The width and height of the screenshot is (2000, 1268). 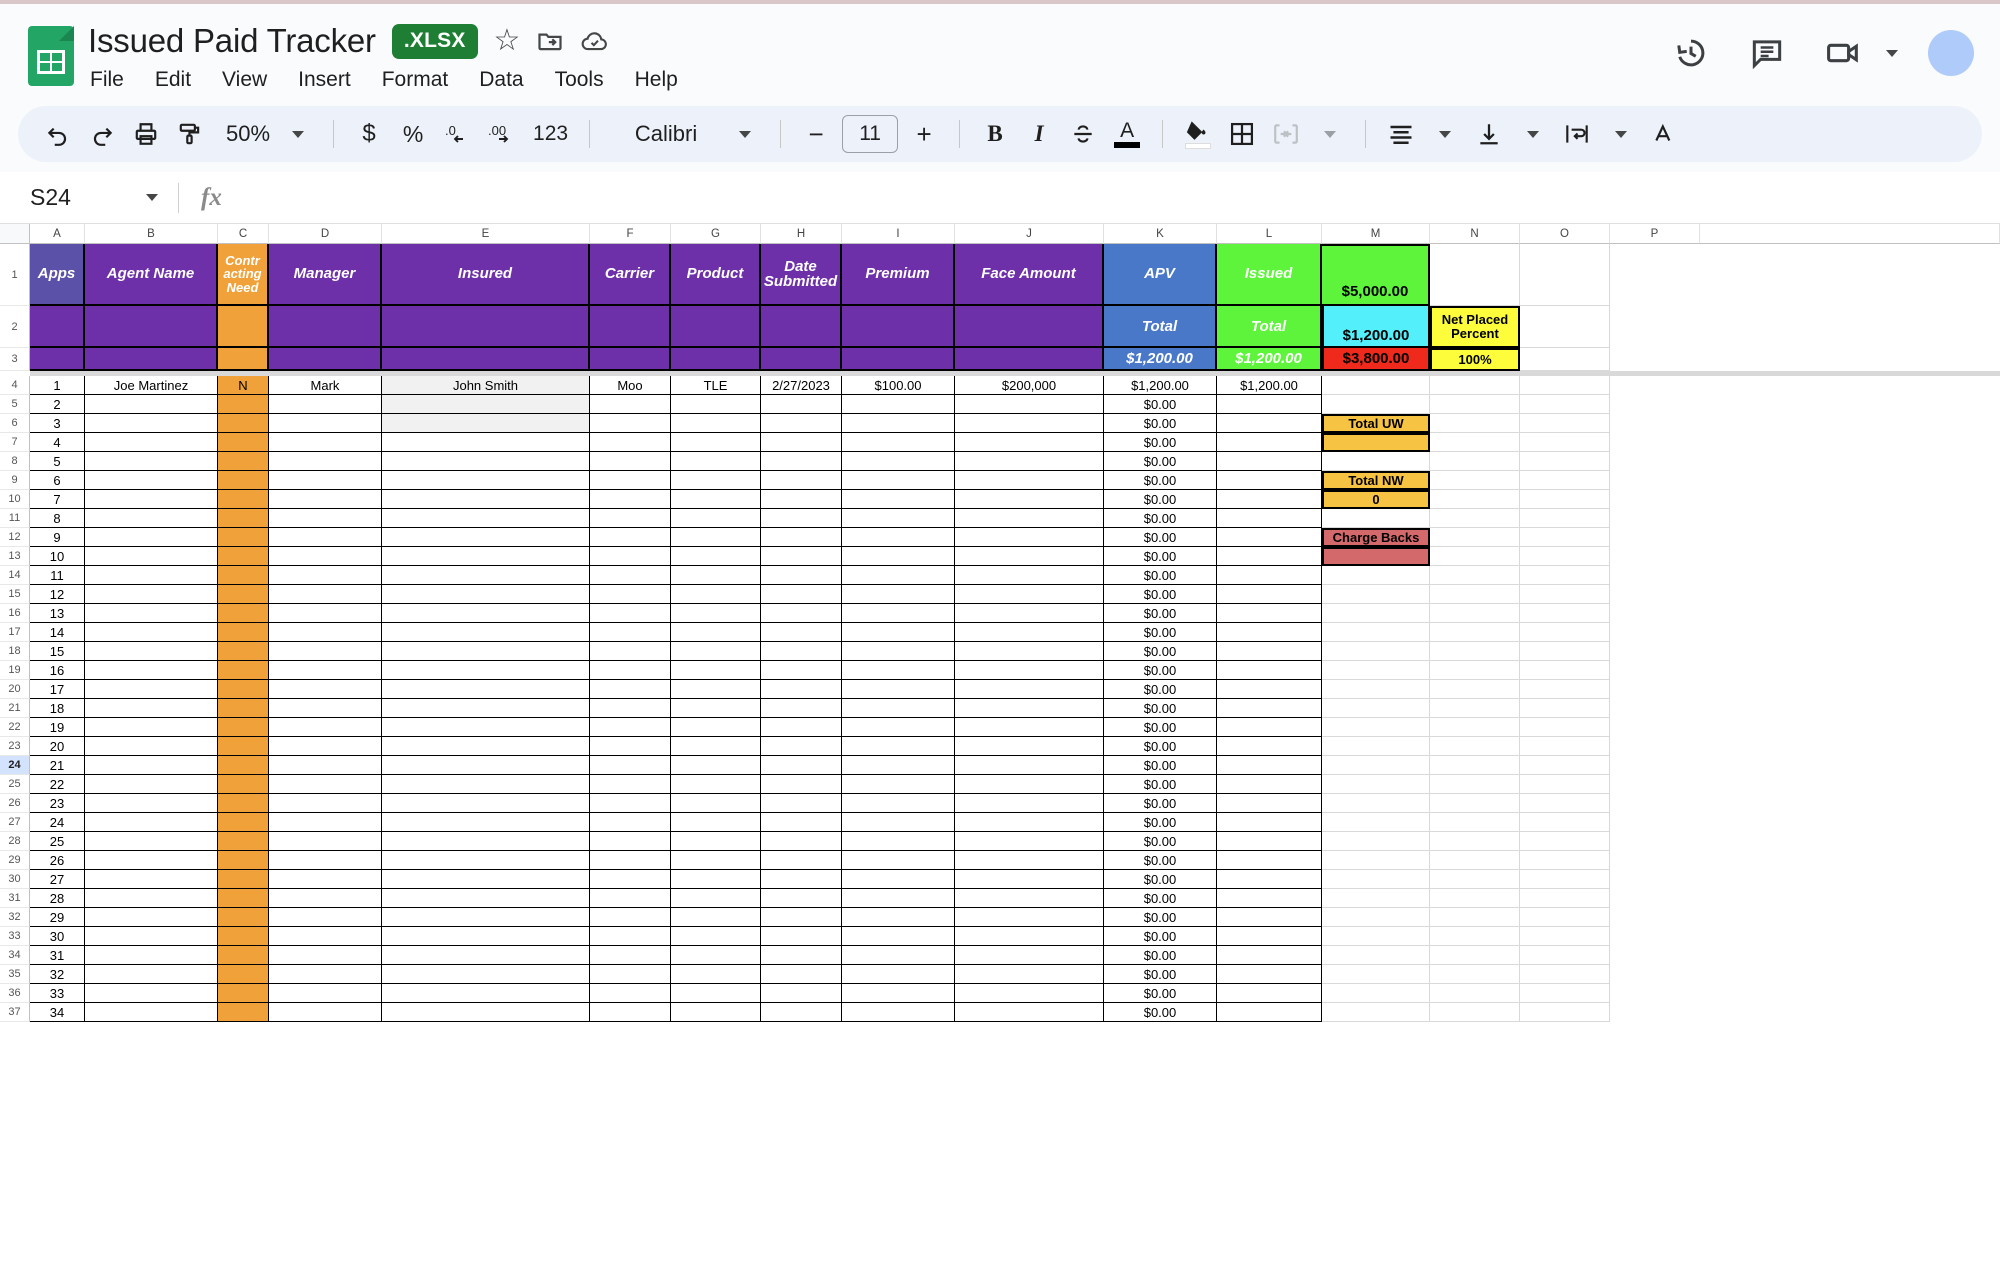 I want to click on cell-D20, so click(x=325, y=689).